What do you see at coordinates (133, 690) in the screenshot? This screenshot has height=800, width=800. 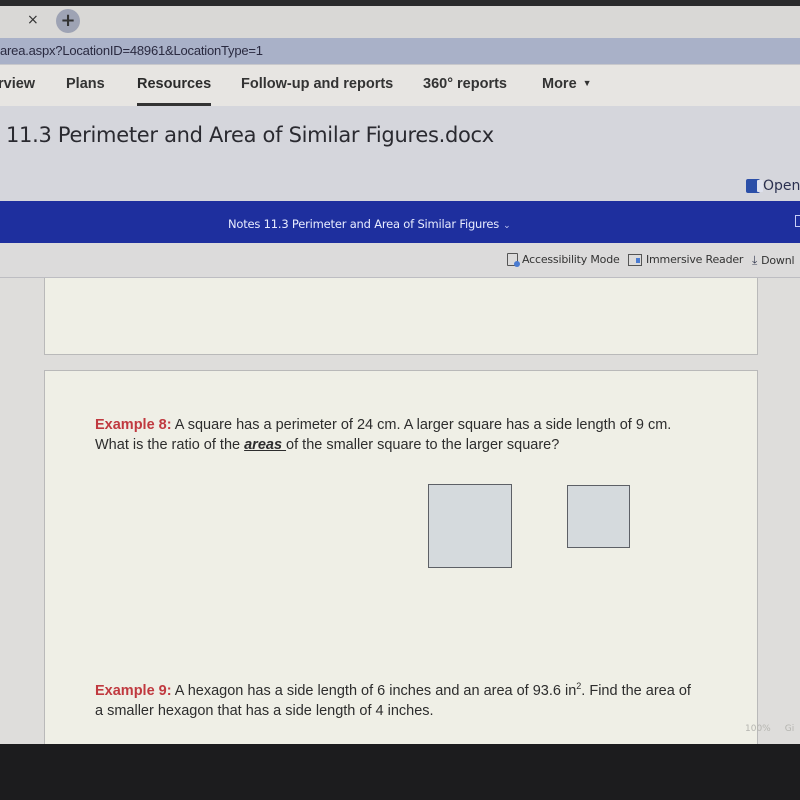 I see `example-9-label: Example 9:` at bounding box center [133, 690].